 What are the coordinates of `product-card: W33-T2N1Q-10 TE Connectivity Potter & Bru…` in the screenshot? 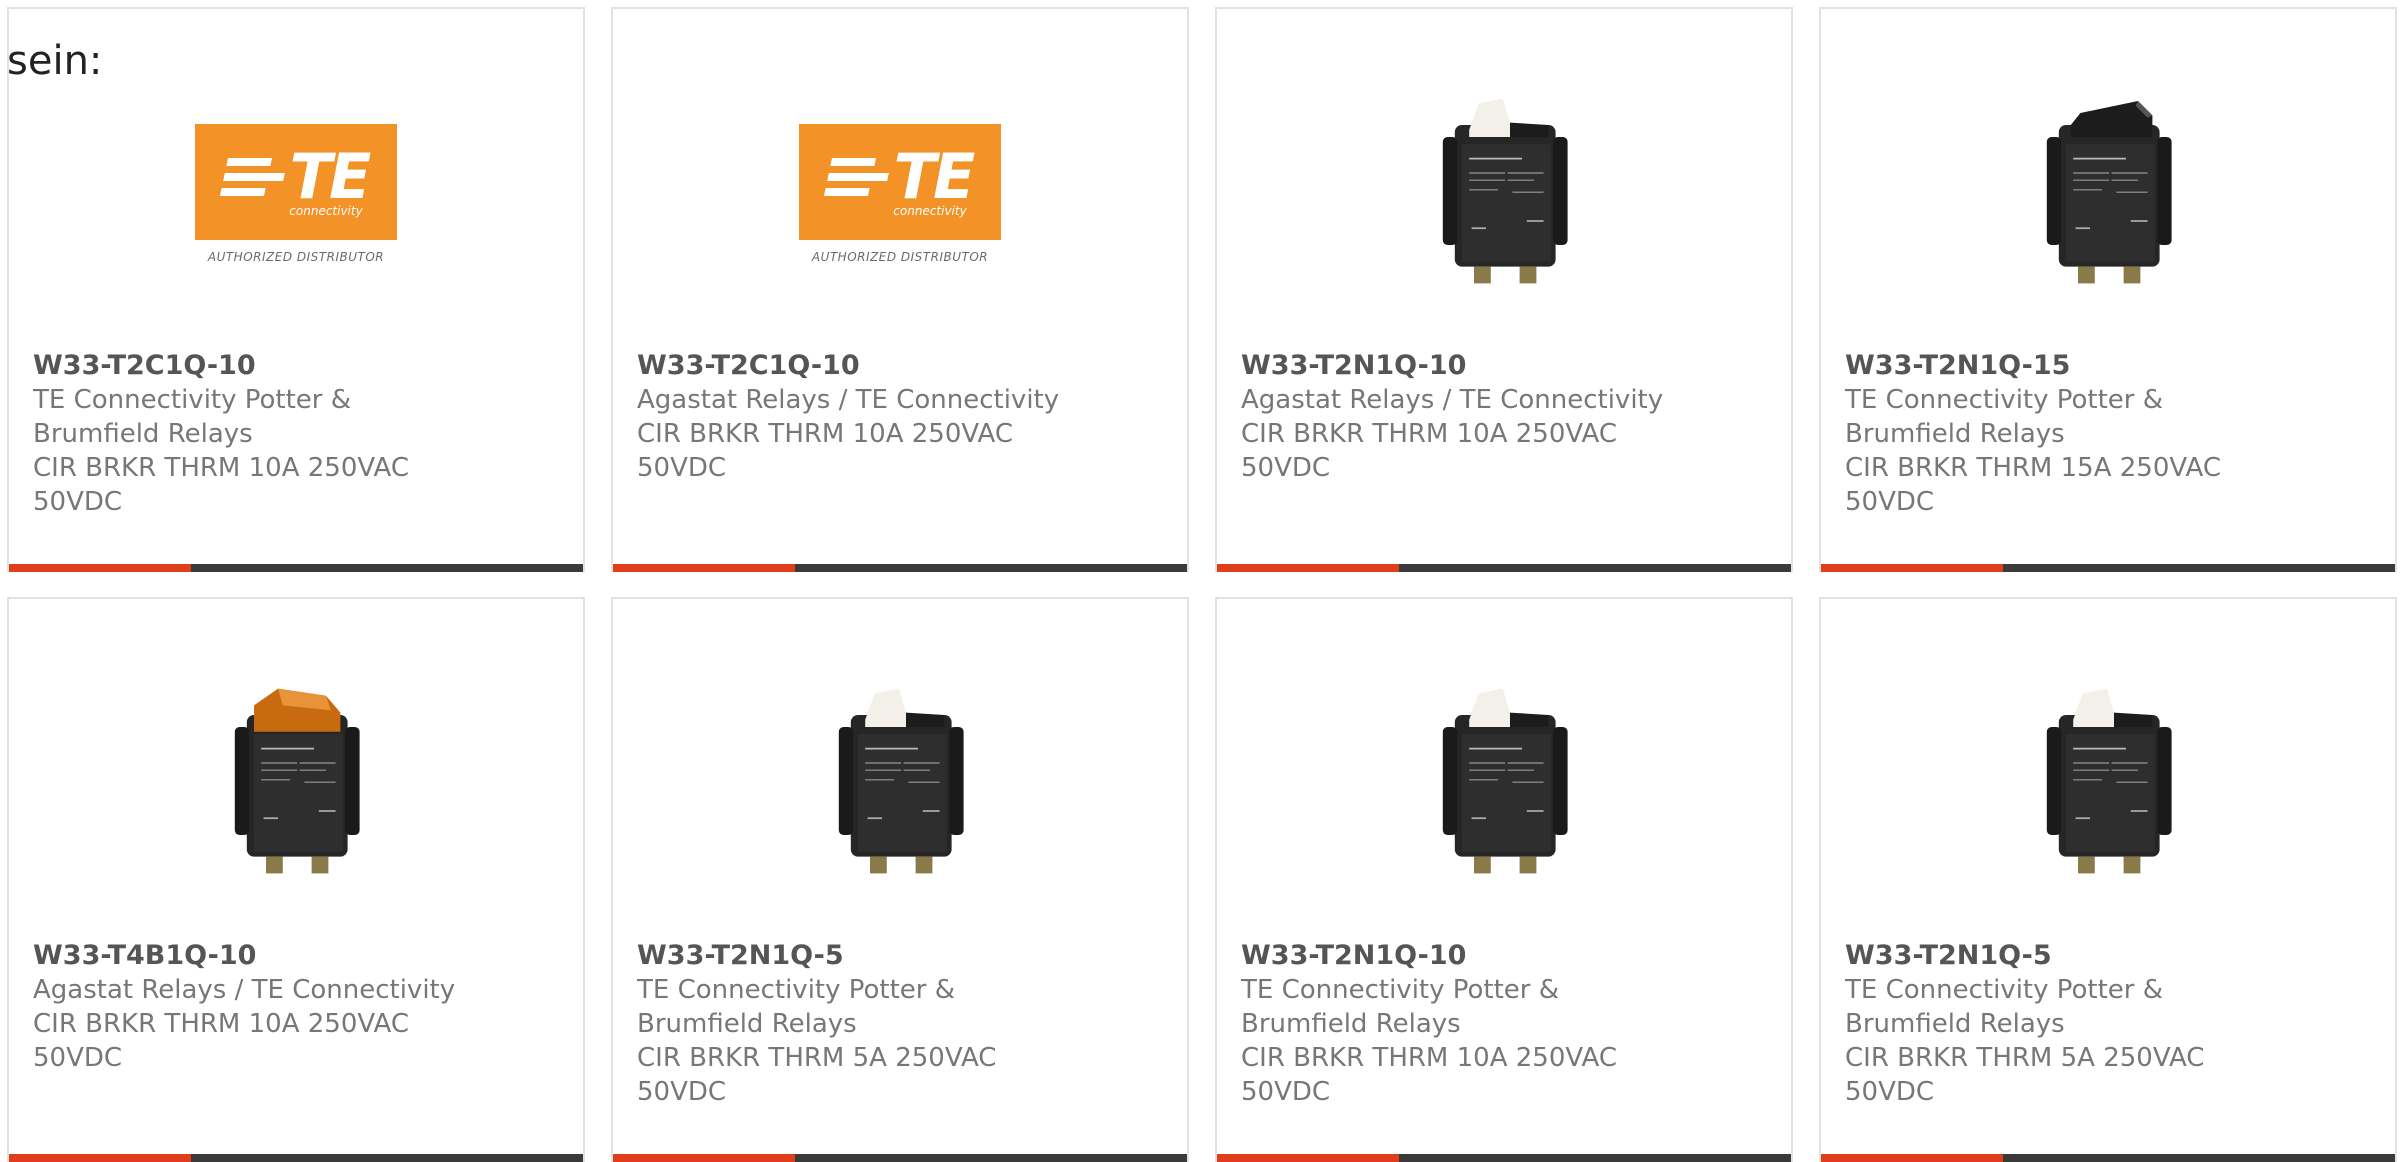 It's located at (1504, 879).